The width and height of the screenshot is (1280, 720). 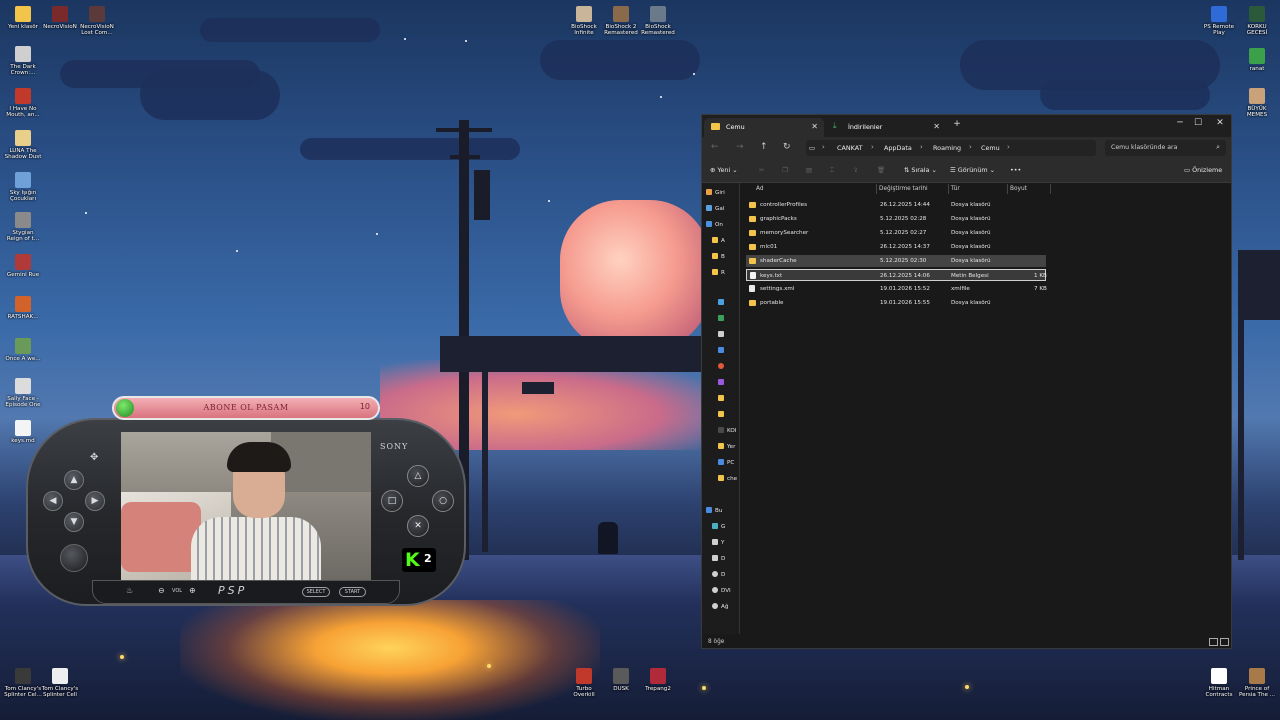 I want to click on nav-item: Gal, so click(x=715, y=210).